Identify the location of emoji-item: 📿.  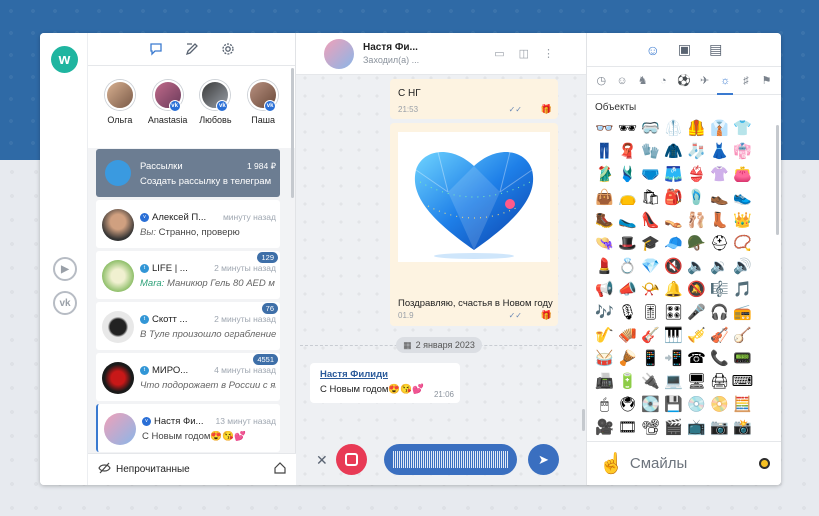
(742, 243).